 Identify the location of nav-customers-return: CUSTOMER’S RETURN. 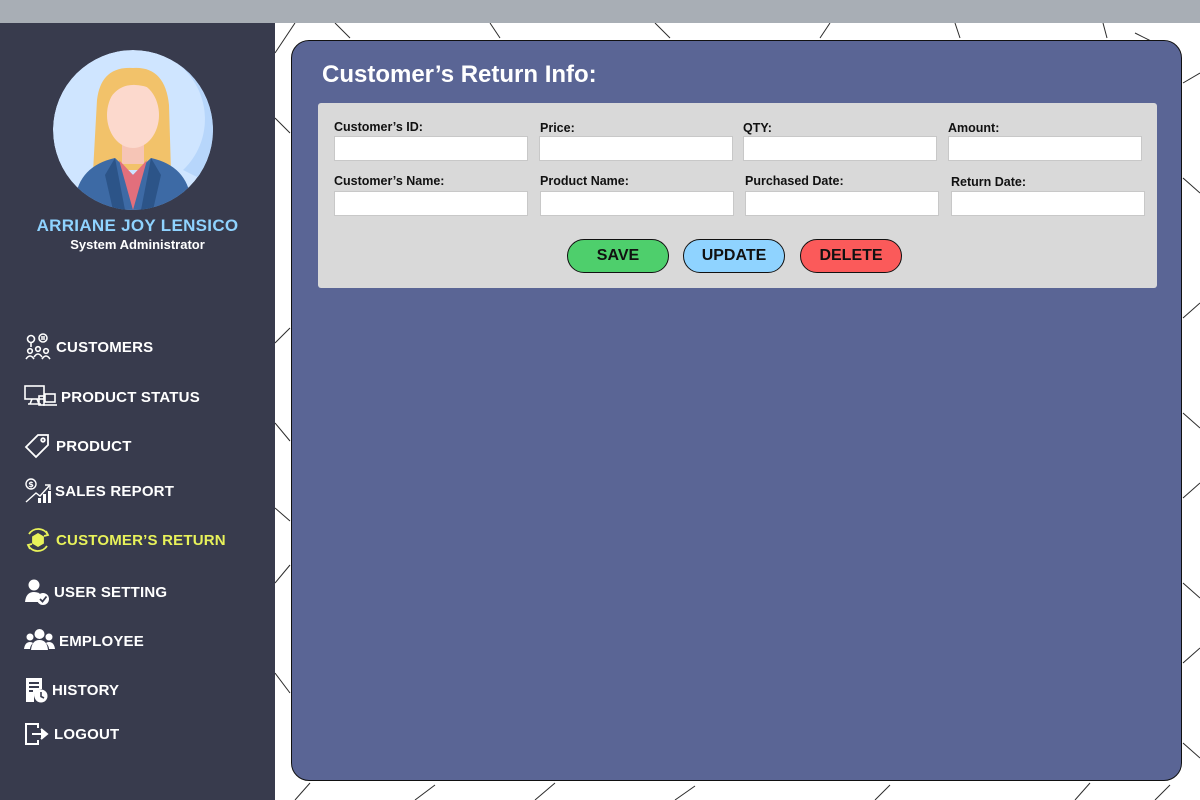
(125, 540).